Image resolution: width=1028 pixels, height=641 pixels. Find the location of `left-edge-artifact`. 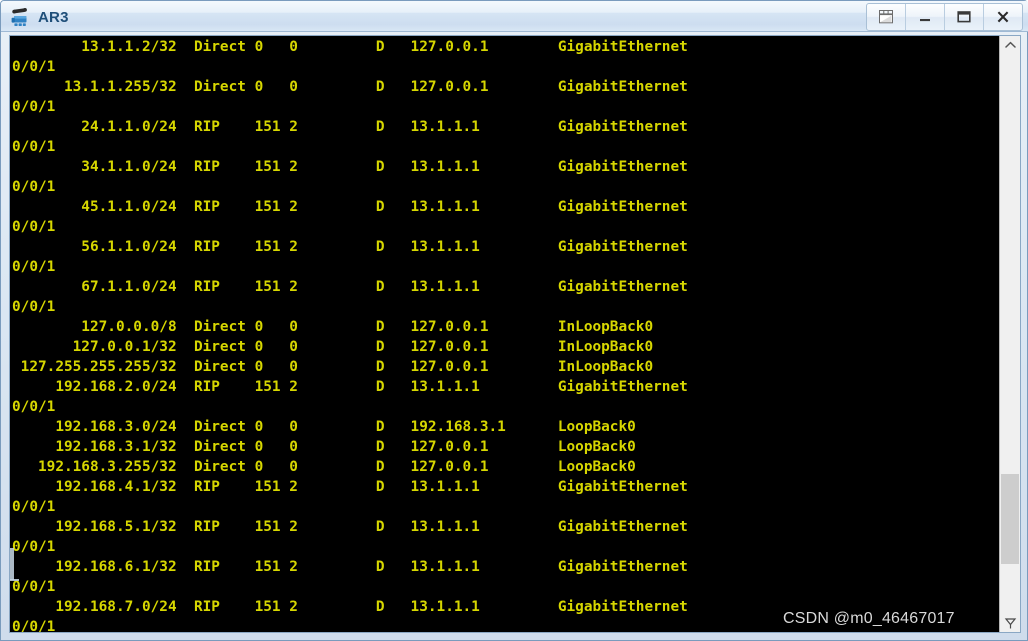

left-edge-artifact is located at coordinates (12, 564).